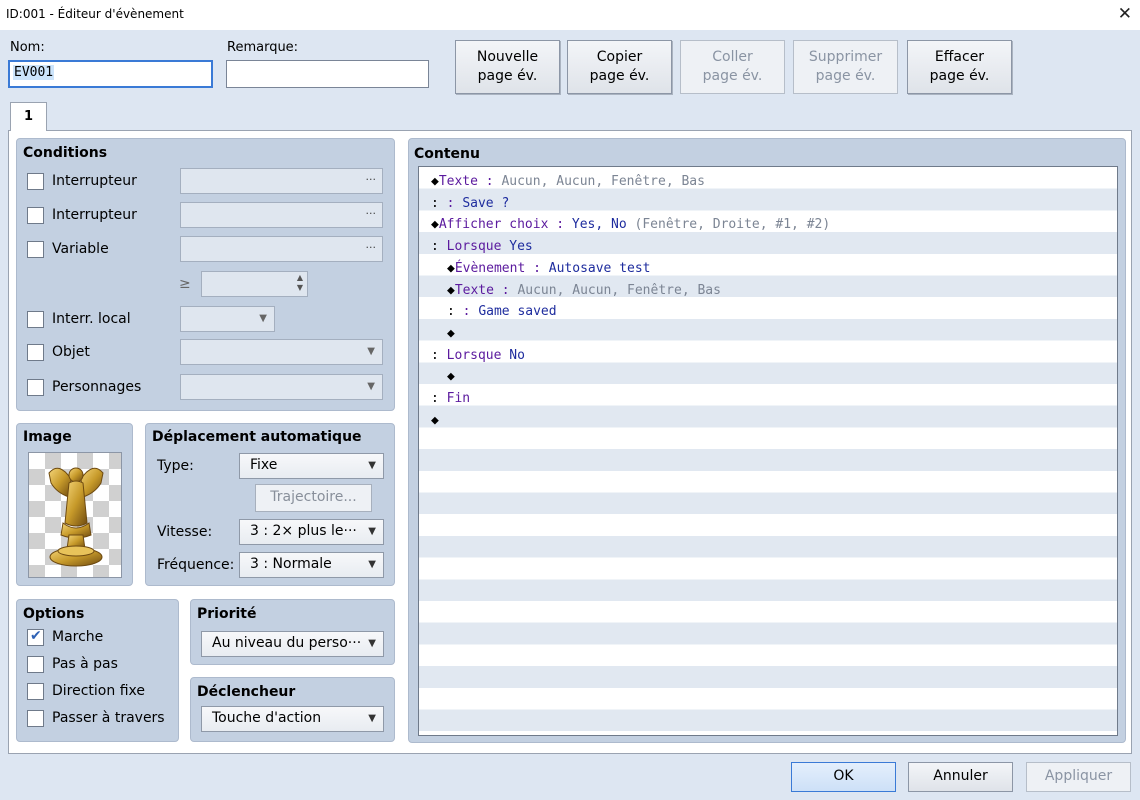 Image resolution: width=1140 pixels, height=800 pixels. I want to click on item-dropdown: ▼, so click(281, 352).